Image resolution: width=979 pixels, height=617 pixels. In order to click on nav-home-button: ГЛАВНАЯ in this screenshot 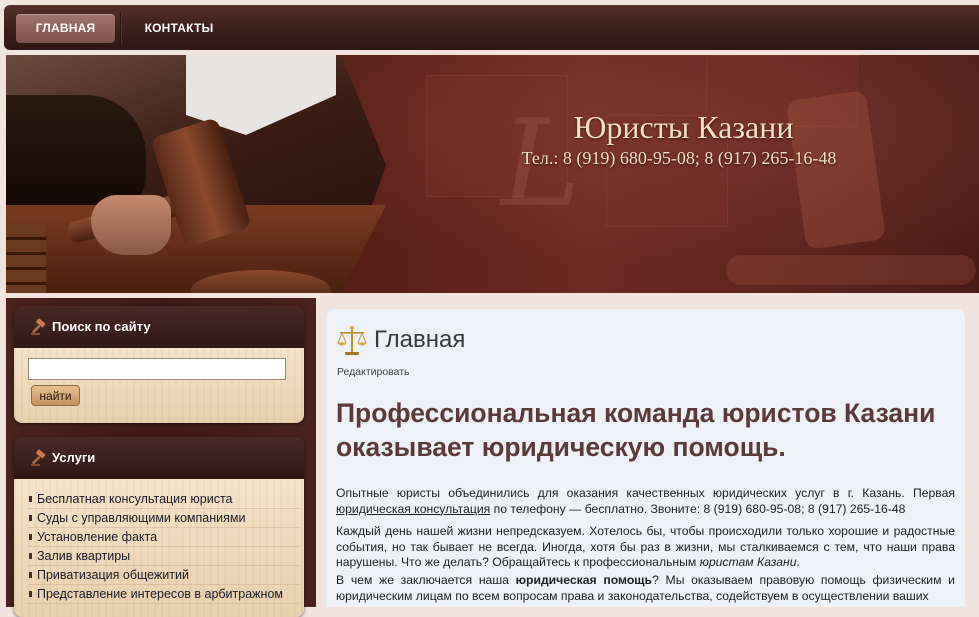, I will do `click(65, 28)`.